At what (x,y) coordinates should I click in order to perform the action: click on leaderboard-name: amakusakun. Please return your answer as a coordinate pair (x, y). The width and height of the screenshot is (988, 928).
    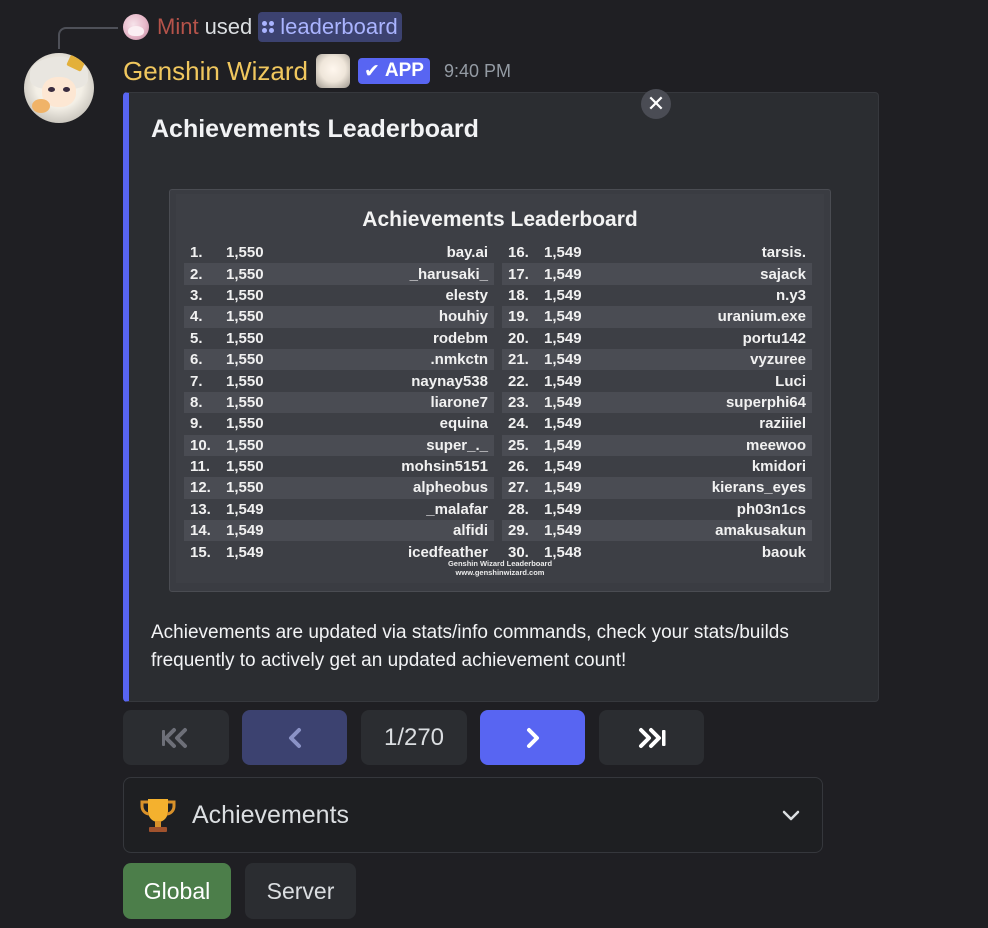
    Looking at the image, I should click on (760, 531).